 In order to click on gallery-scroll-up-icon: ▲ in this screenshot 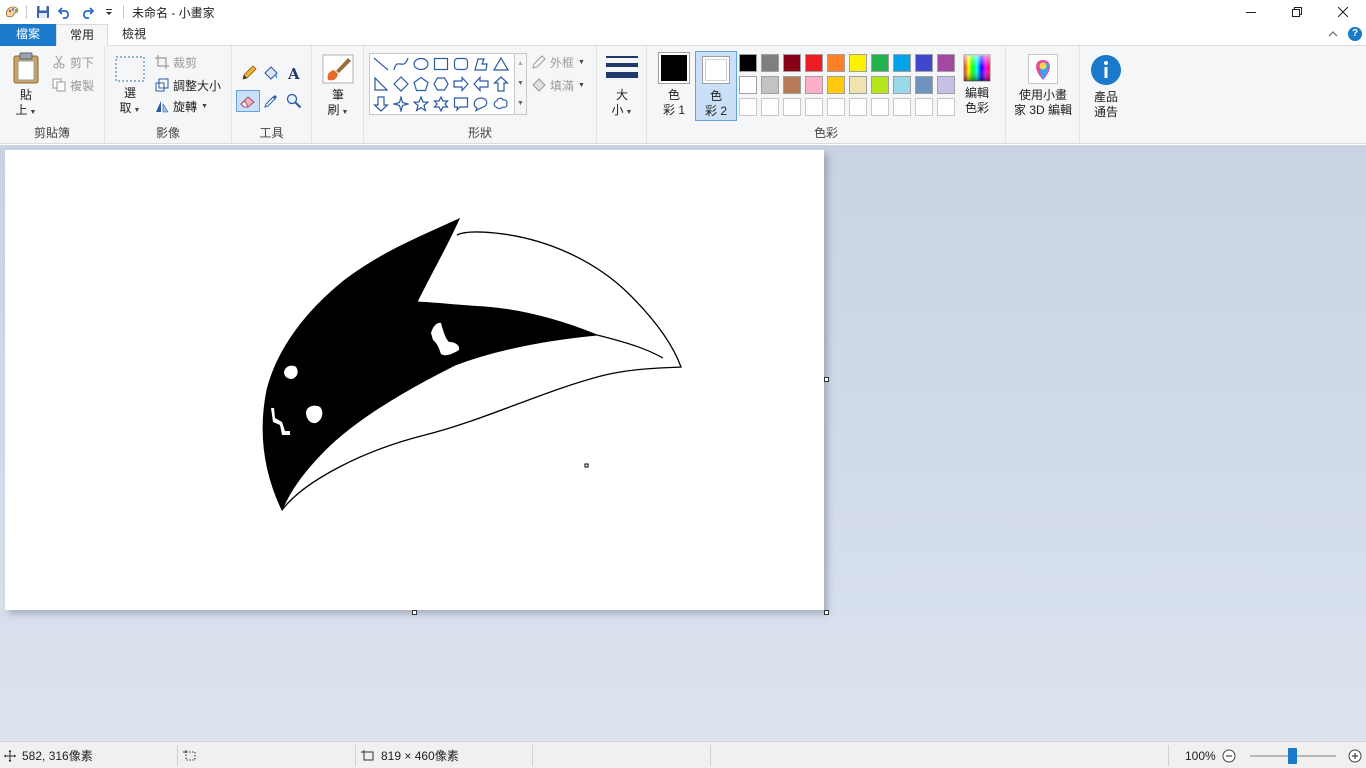, I will do `click(520, 64)`.